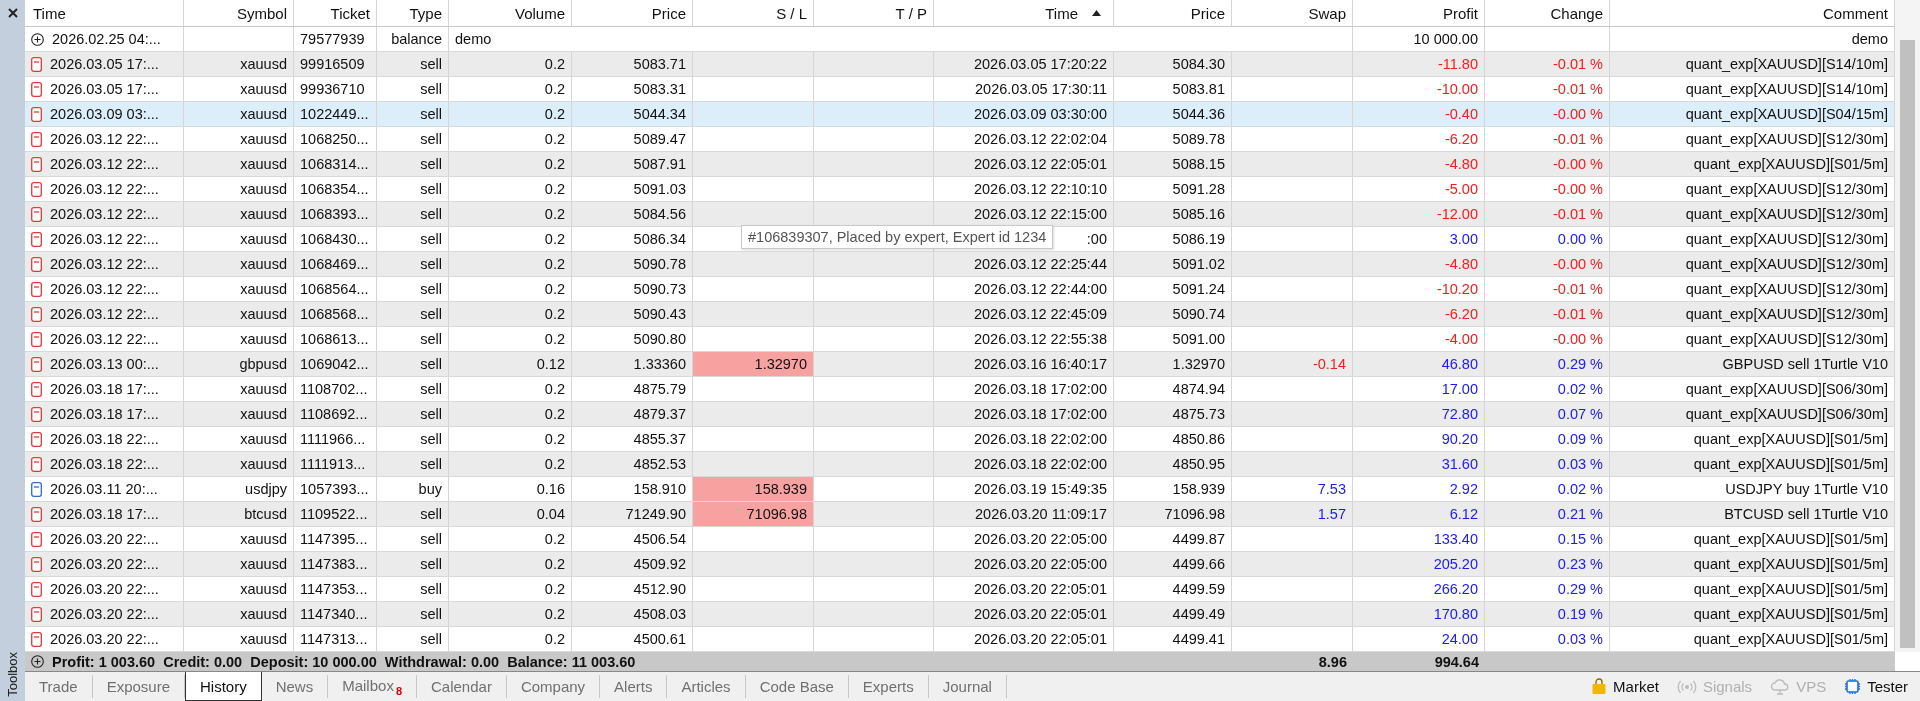 The height and width of the screenshot is (701, 1920). What do you see at coordinates (659, 389) in the screenshot?
I see `table-cell: 4875.79` at bounding box center [659, 389].